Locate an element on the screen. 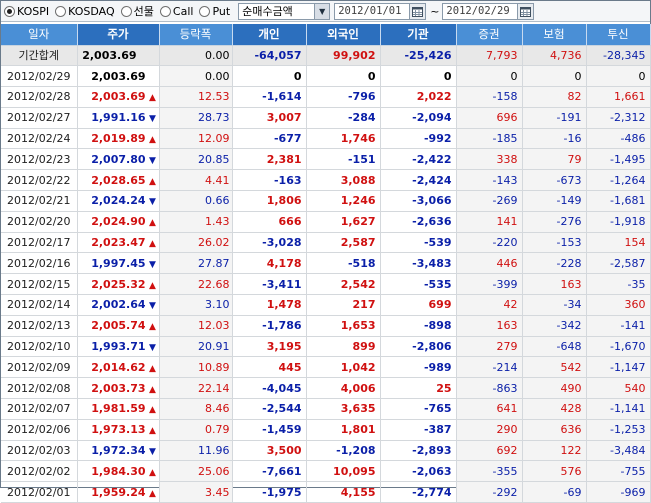 This screenshot has height=503, width=651. row-date: 2012/02/15 is located at coordinates (39, 284).